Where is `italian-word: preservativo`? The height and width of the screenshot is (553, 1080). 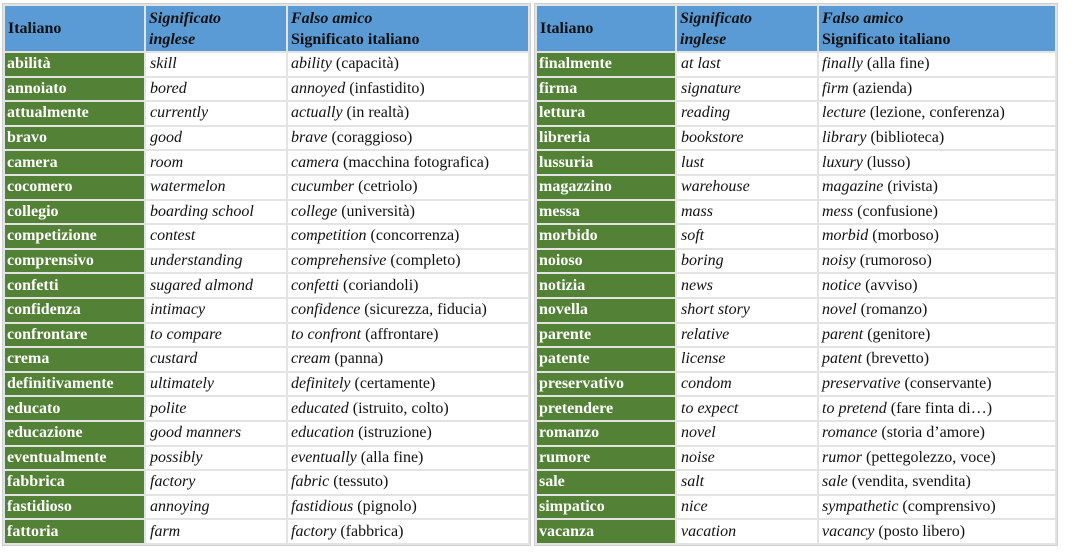
italian-word: preservativo is located at coordinates (606, 384).